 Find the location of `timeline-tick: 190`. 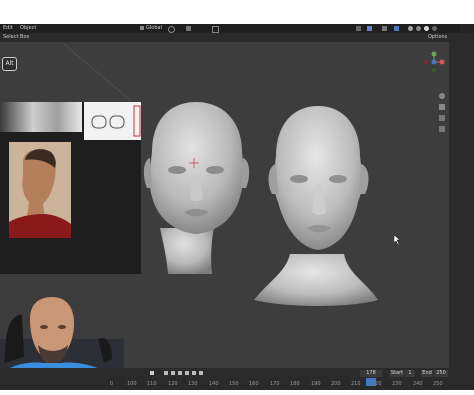

timeline-tick: 190 is located at coordinates (316, 384).